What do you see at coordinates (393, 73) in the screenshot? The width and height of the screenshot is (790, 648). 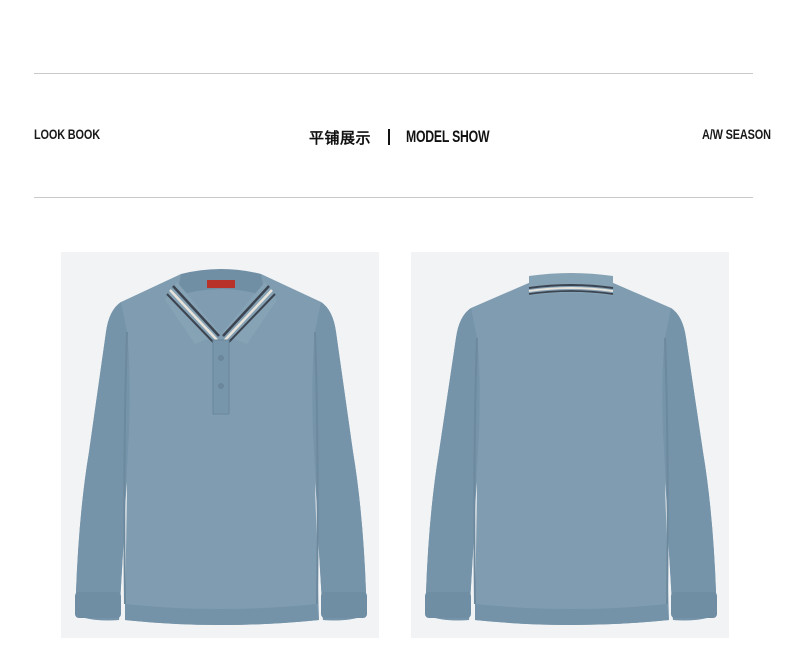 I see `top-divider-line` at bounding box center [393, 73].